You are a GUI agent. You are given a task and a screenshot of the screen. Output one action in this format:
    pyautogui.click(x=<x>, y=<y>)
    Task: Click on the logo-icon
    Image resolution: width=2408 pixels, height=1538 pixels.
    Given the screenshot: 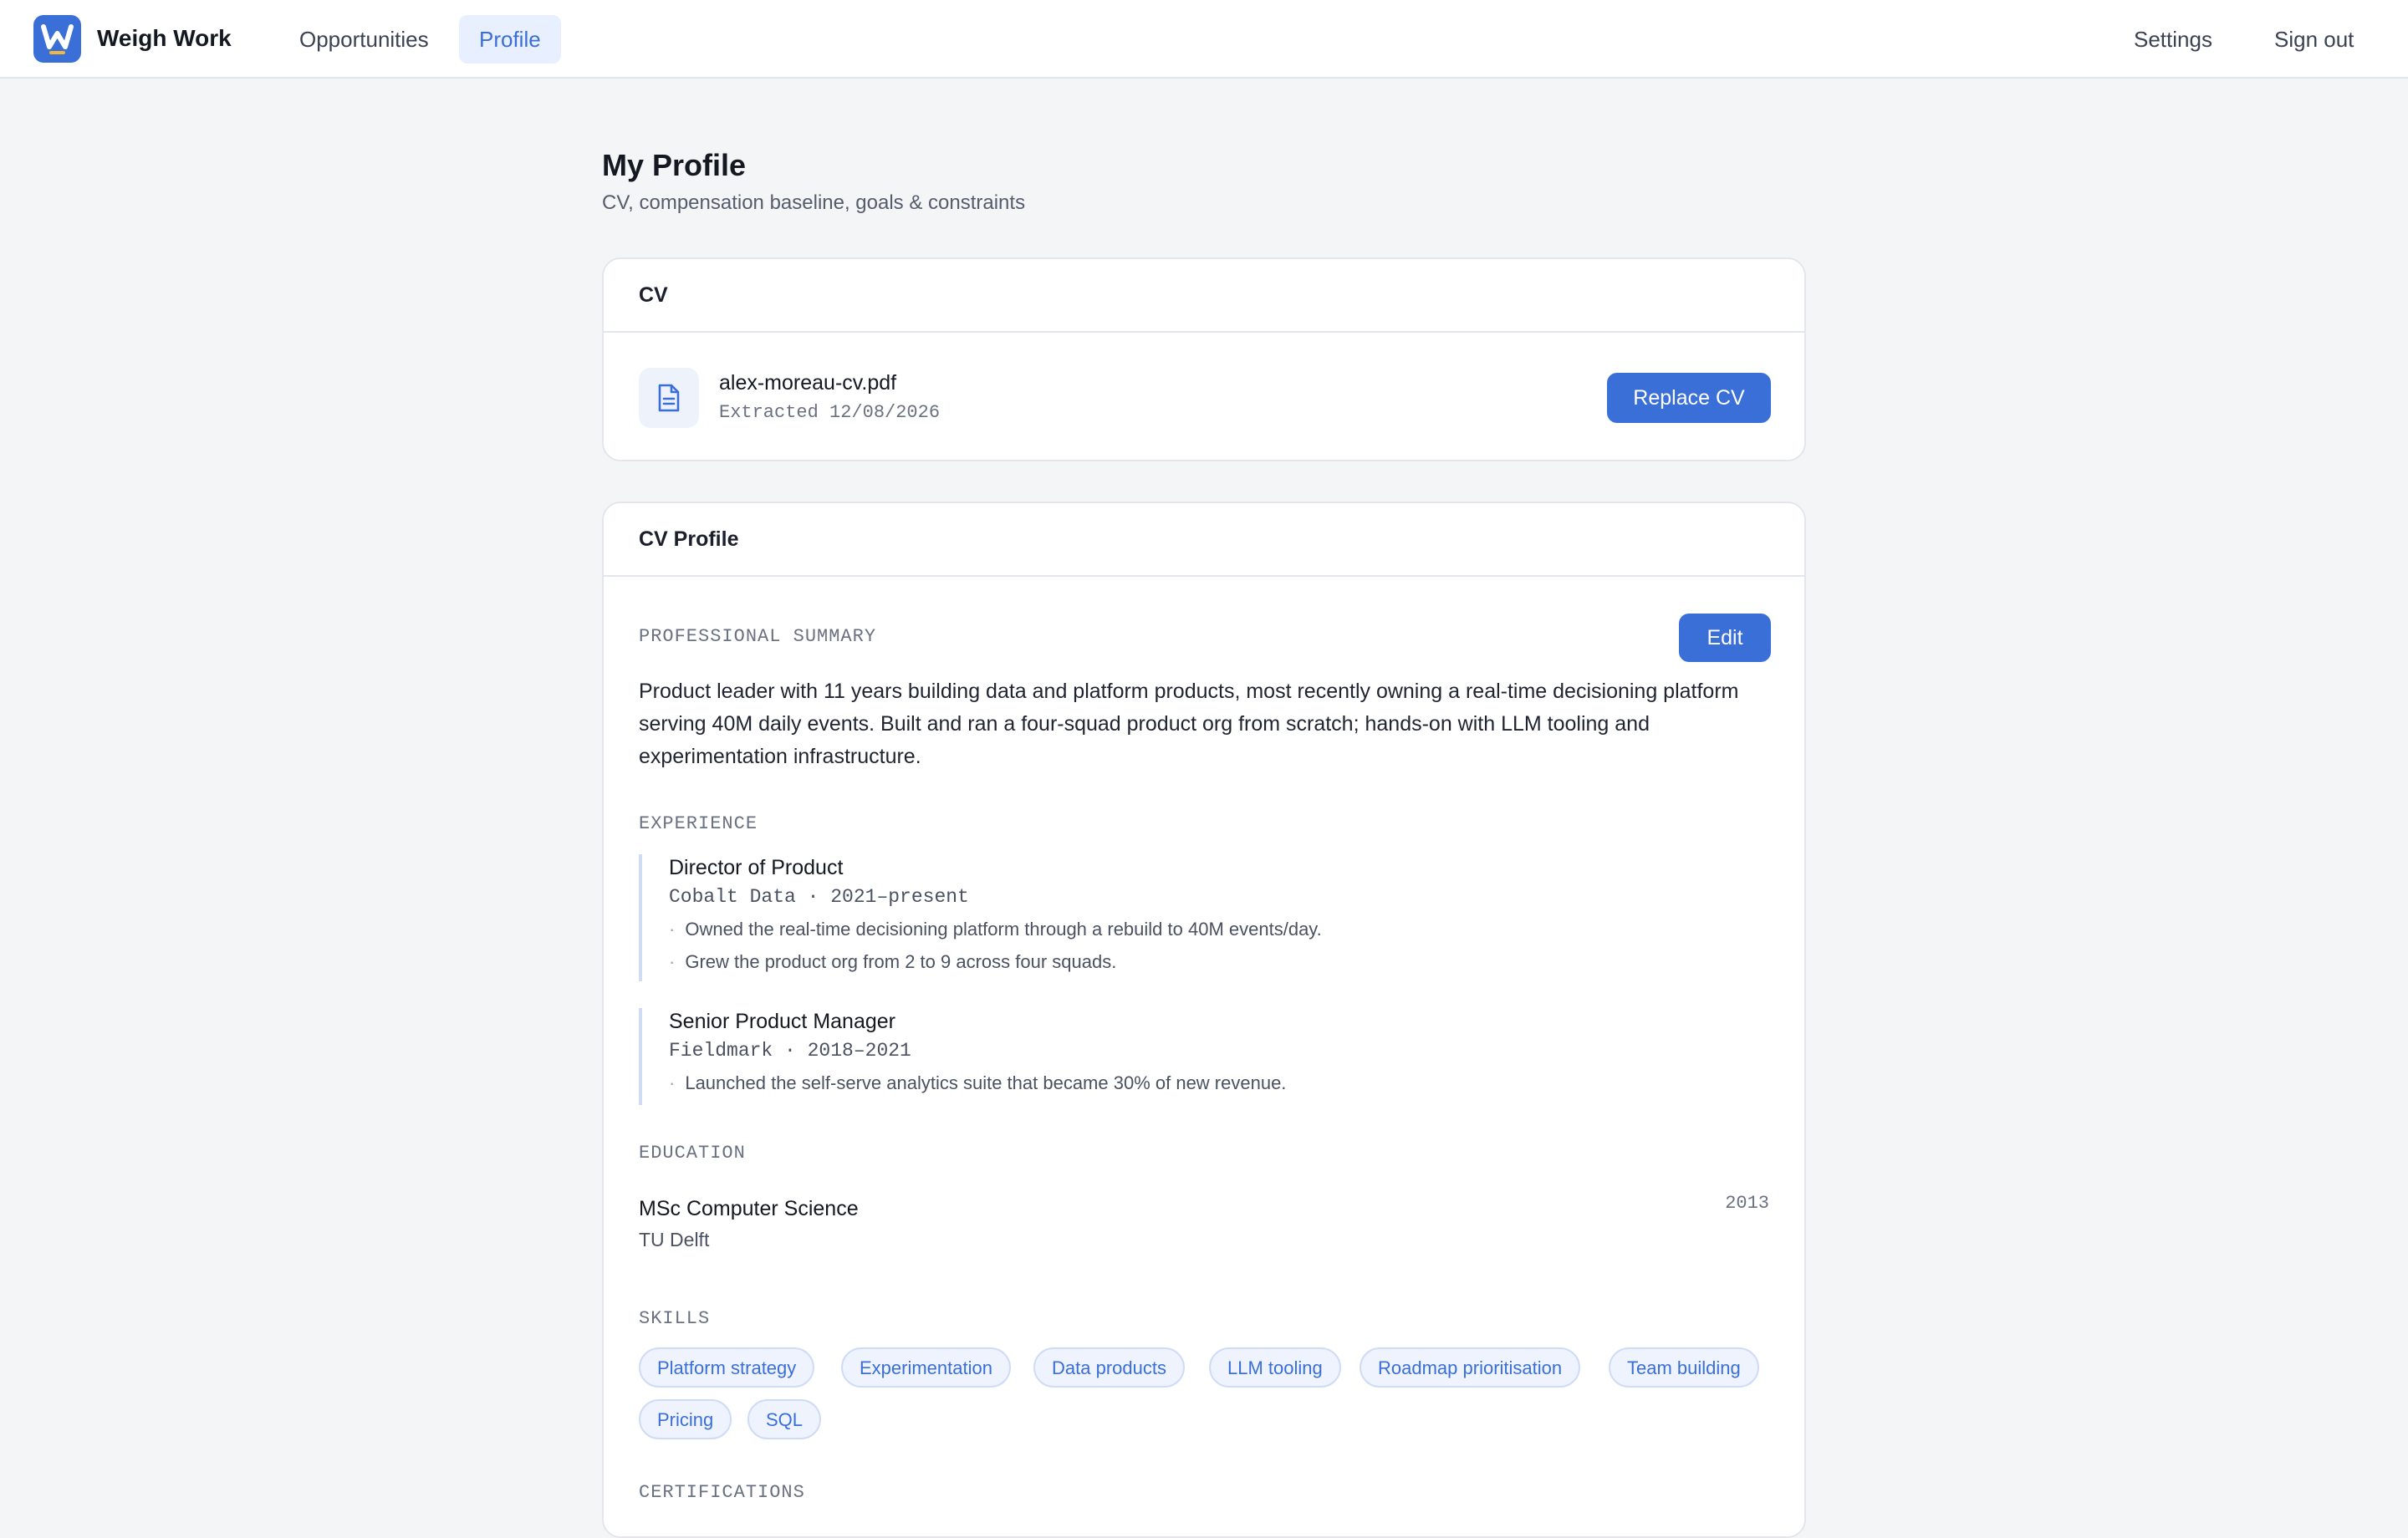 What is the action you would take?
    pyautogui.click(x=57, y=39)
    